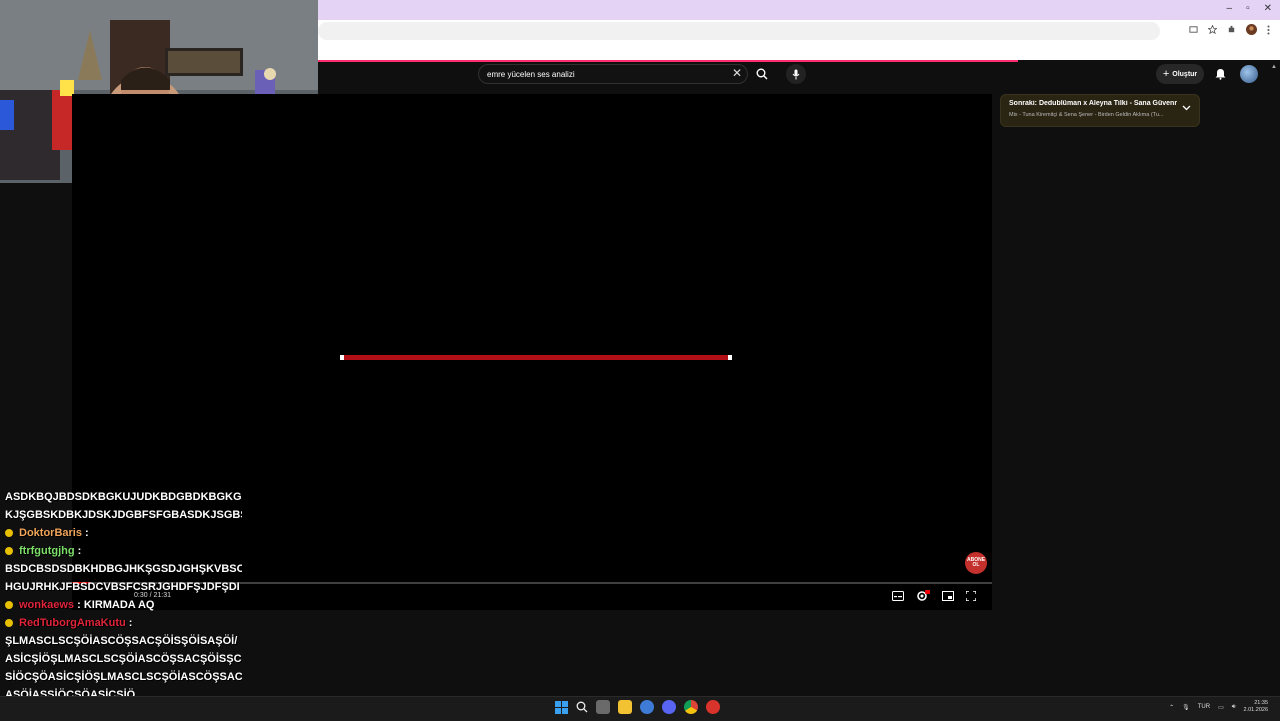 This screenshot has height=721, width=1280. I want to click on plus-icon: +, so click(1166, 74).